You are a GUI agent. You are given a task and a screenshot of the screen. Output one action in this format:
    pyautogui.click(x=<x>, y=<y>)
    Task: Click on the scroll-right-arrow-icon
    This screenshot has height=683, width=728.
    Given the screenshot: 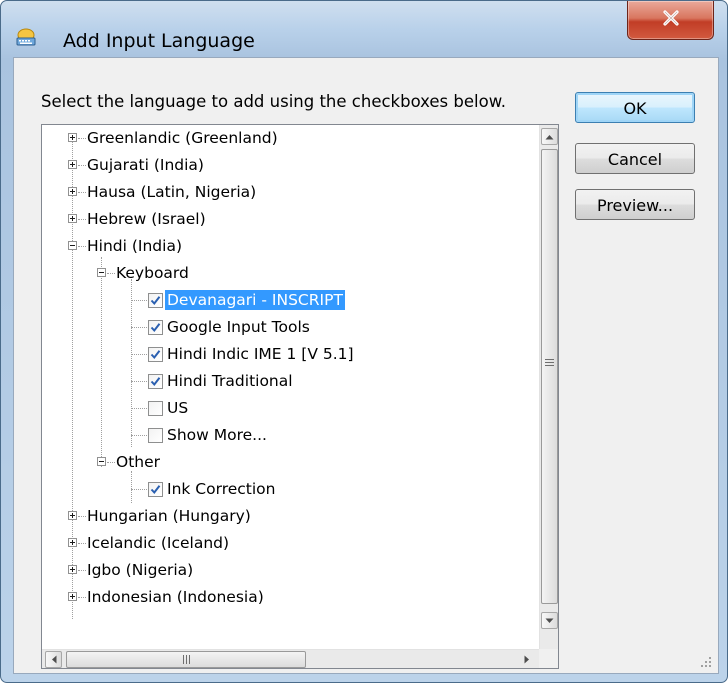 What is the action you would take?
    pyautogui.click(x=526, y=659)
    